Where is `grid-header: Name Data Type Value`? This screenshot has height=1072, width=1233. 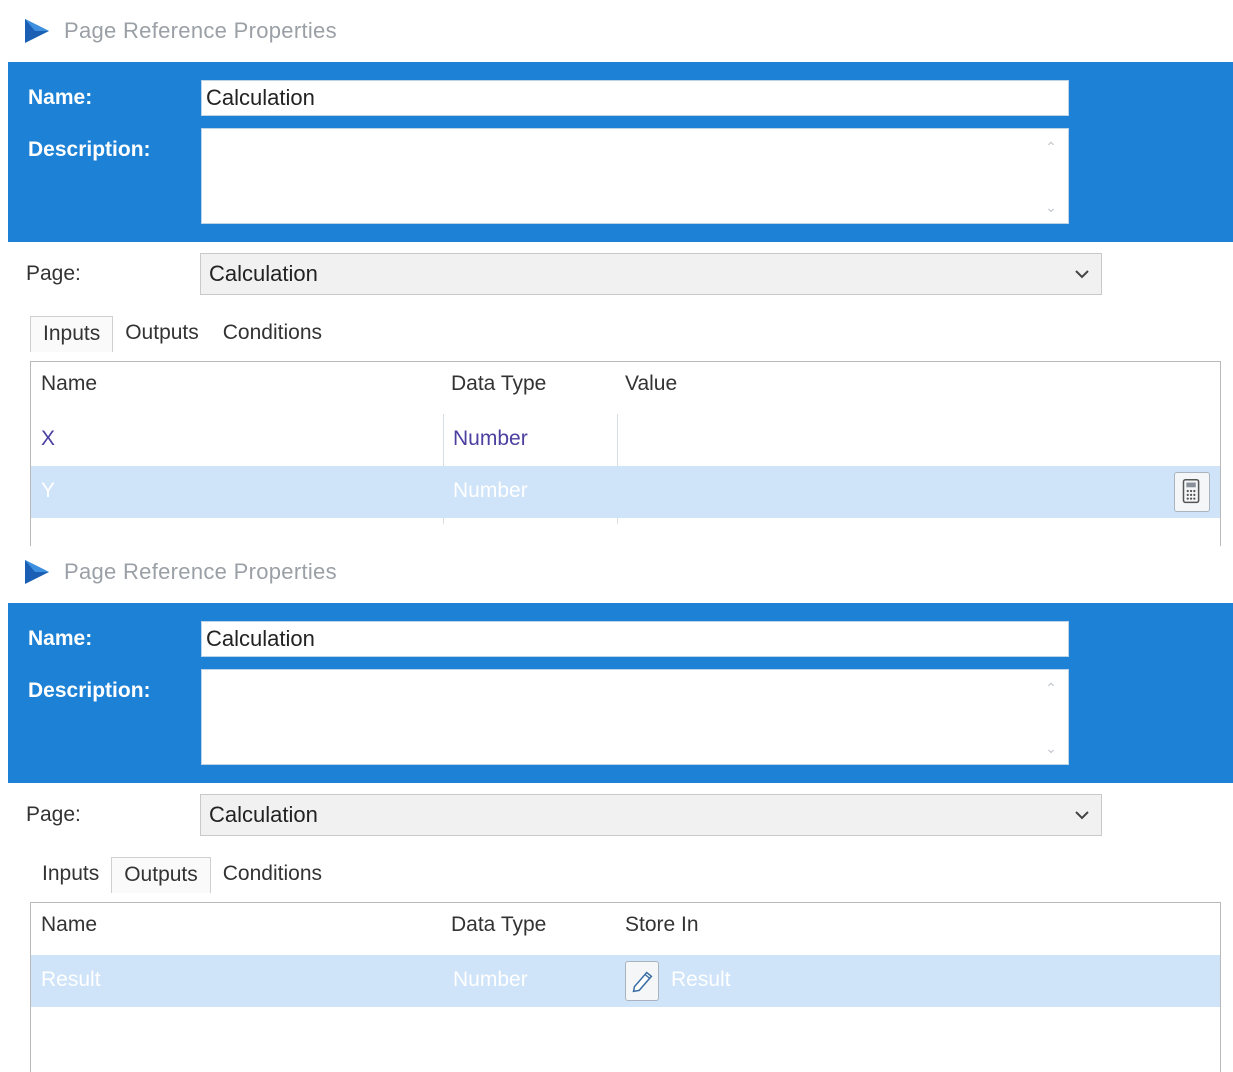 grid-header: Name Data Type Value is located at coordinates (625, 388).